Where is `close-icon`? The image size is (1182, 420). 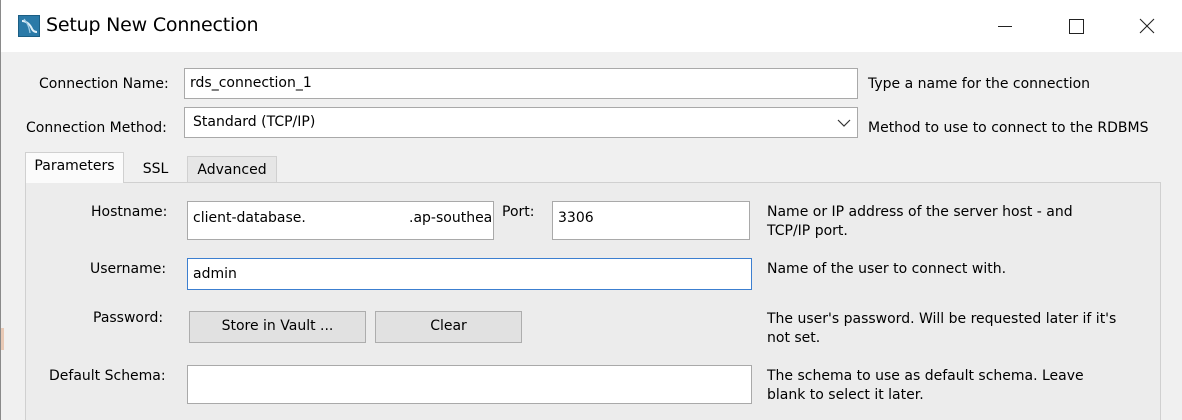
close-icon is located at coordinates (1147, 26).